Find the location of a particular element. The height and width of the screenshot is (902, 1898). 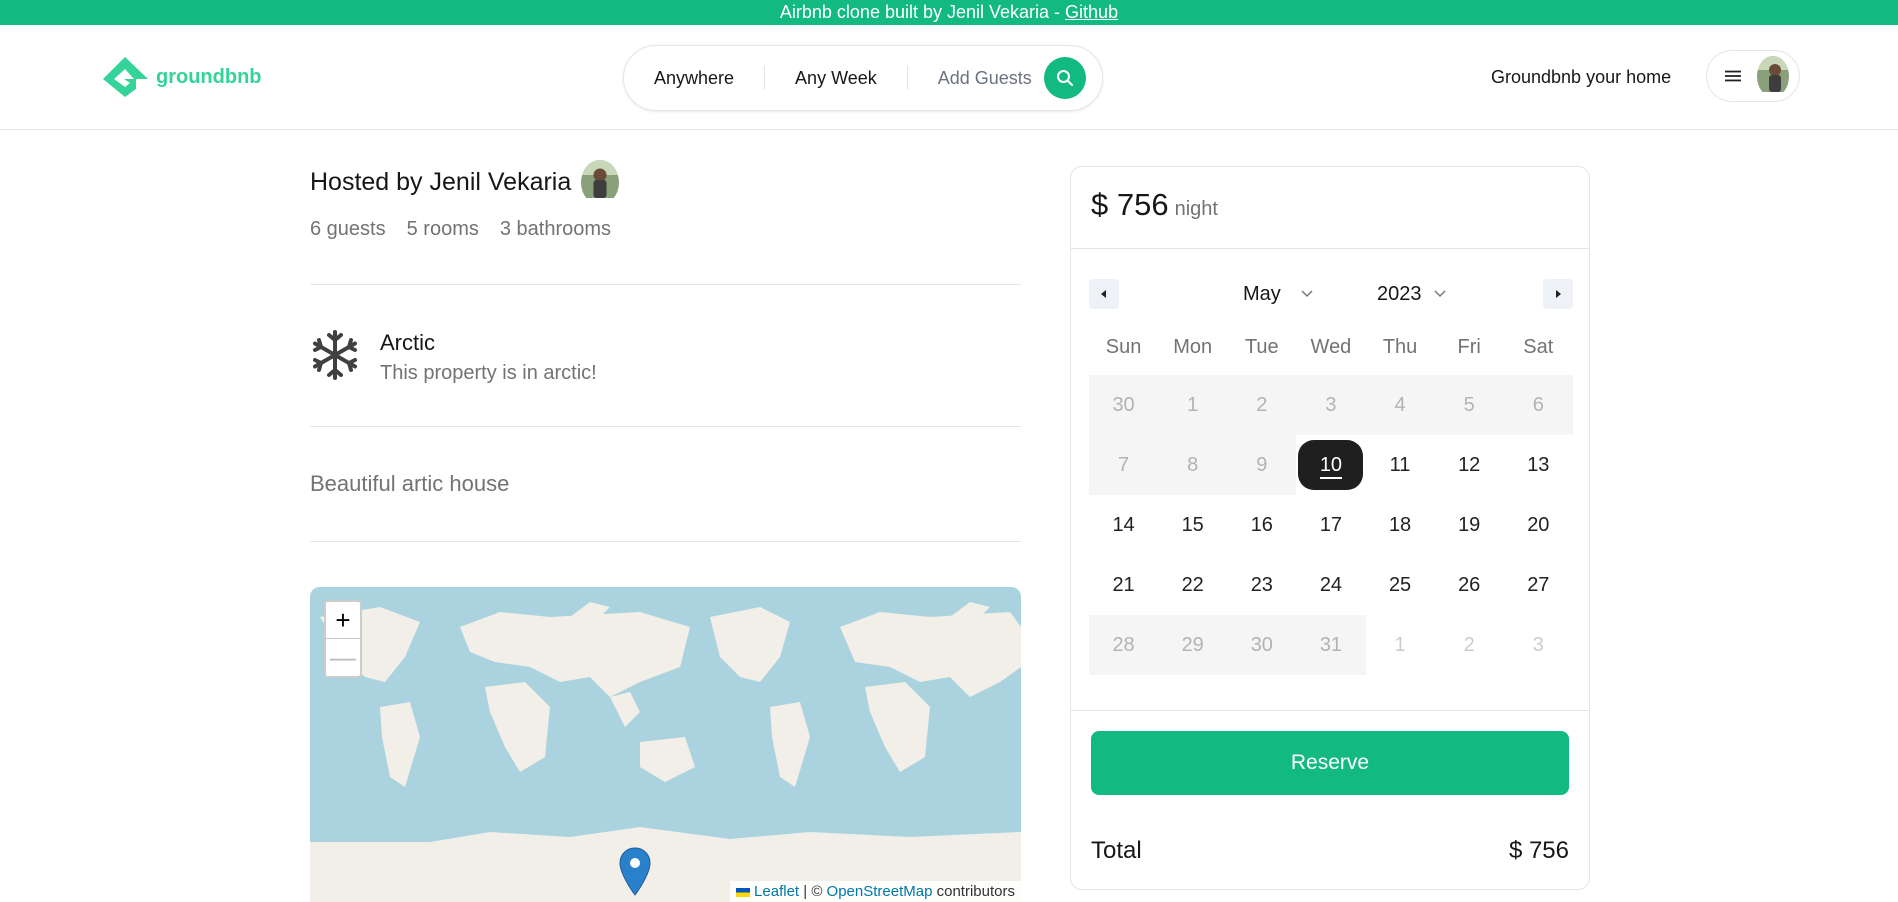

weekday-label: Thu is located at coordinates (1400, 347).